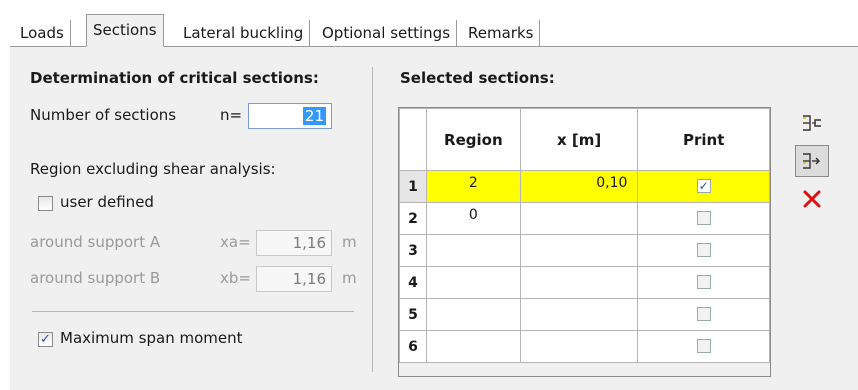  Describe the element at coordinates (290, 116) in the screenshot. I see `n-input: 21` at that location.